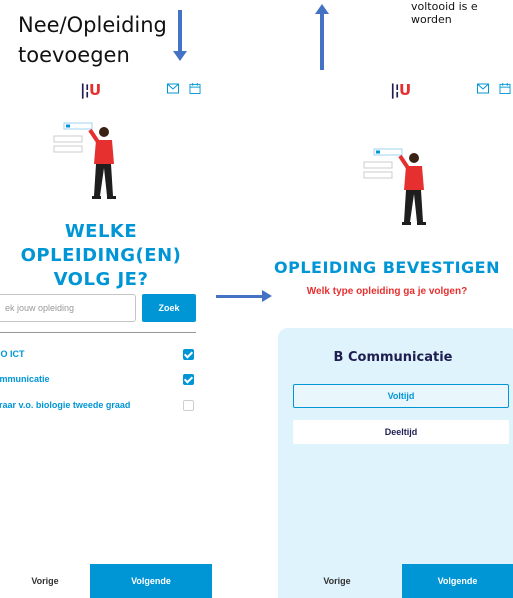  I want to click on arrow-up-icon, so click(322, 37).